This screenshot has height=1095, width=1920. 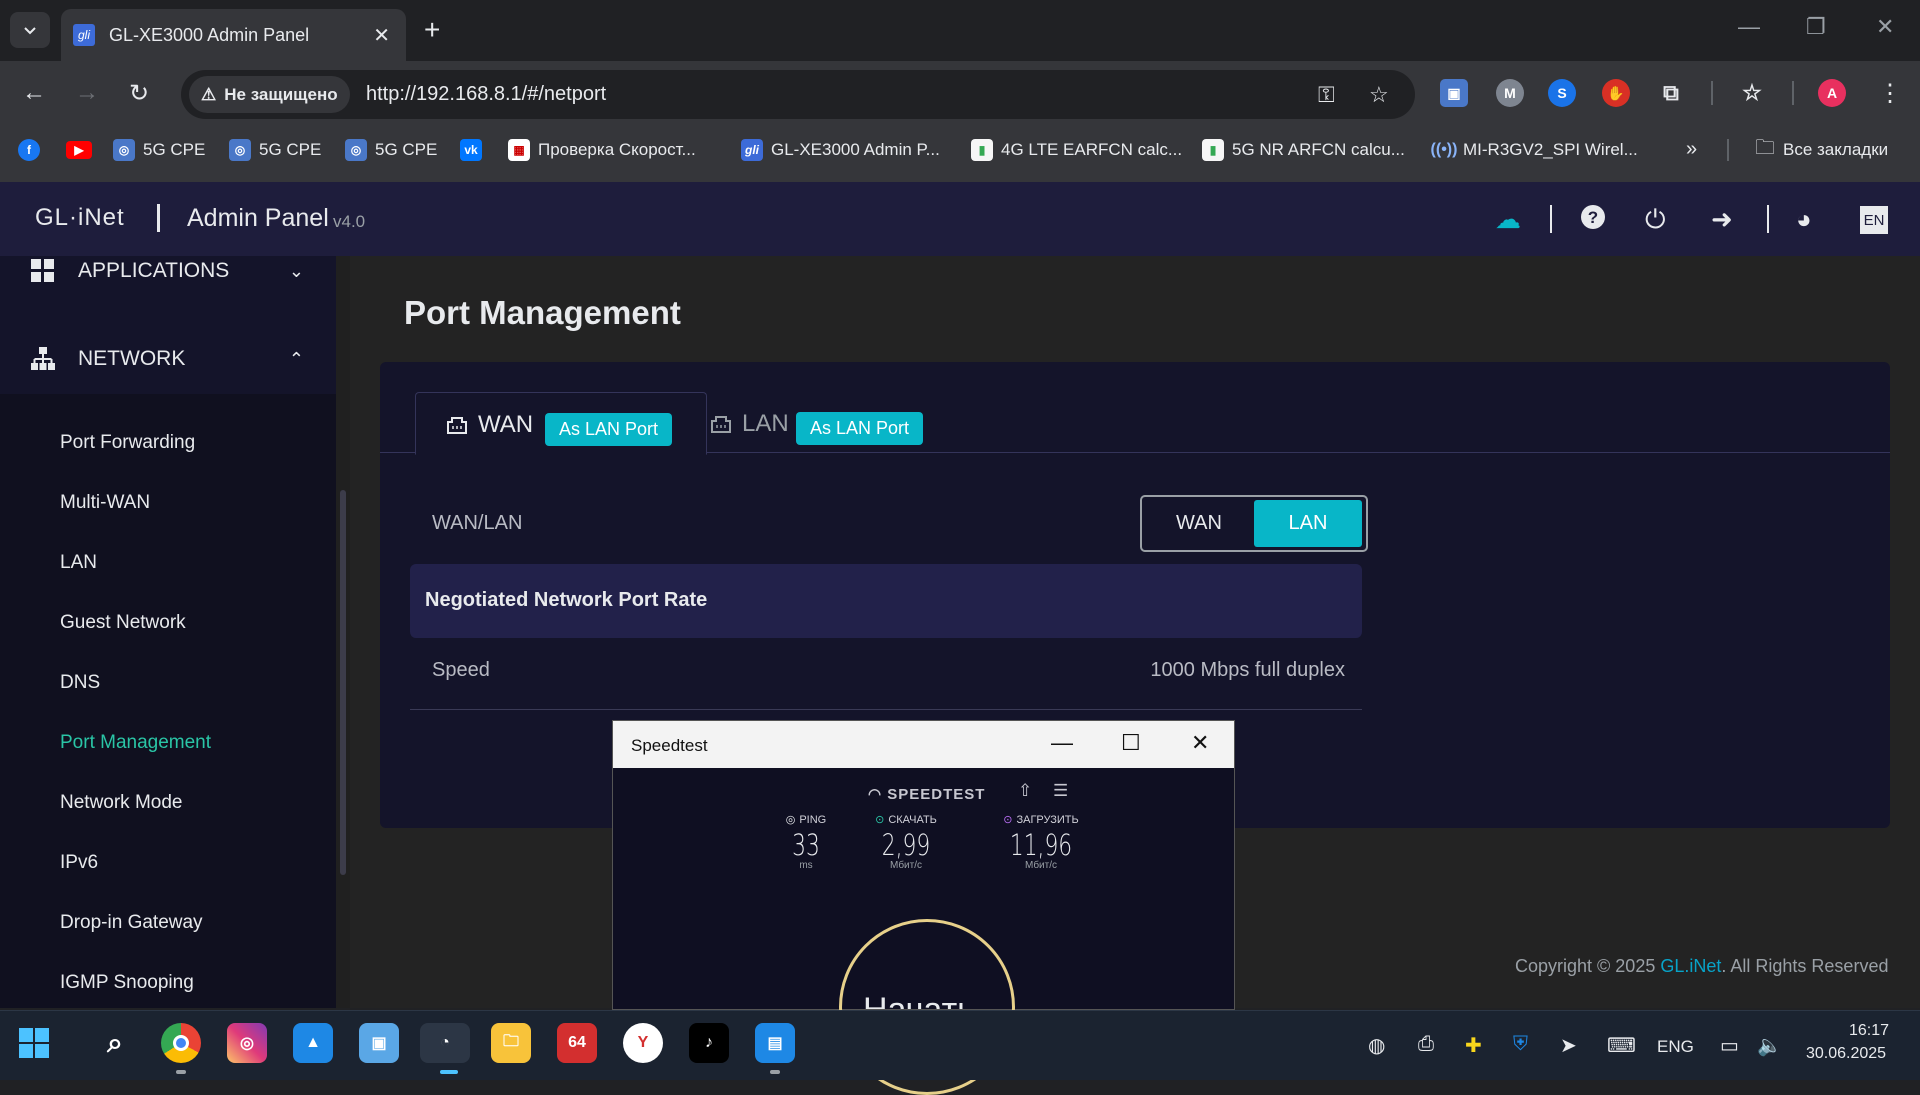 What do you see at coordinates (1821, 149) in the screenshot?
I see `all-bookmarks-button: 🗀 Все закладки` at bounding box center [1821, 149].